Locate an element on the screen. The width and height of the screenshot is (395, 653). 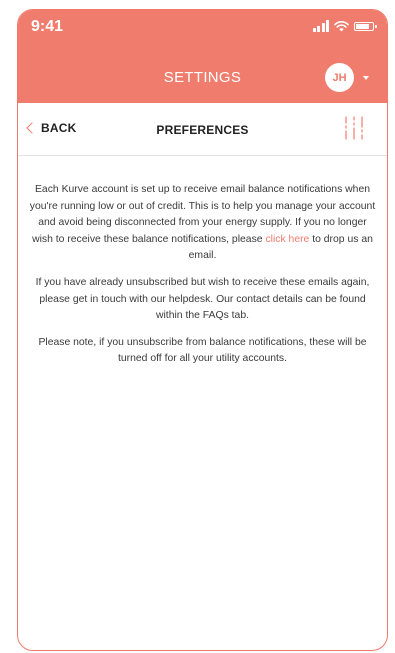
status-time: 9:41 is located at coordinates (47, 26).